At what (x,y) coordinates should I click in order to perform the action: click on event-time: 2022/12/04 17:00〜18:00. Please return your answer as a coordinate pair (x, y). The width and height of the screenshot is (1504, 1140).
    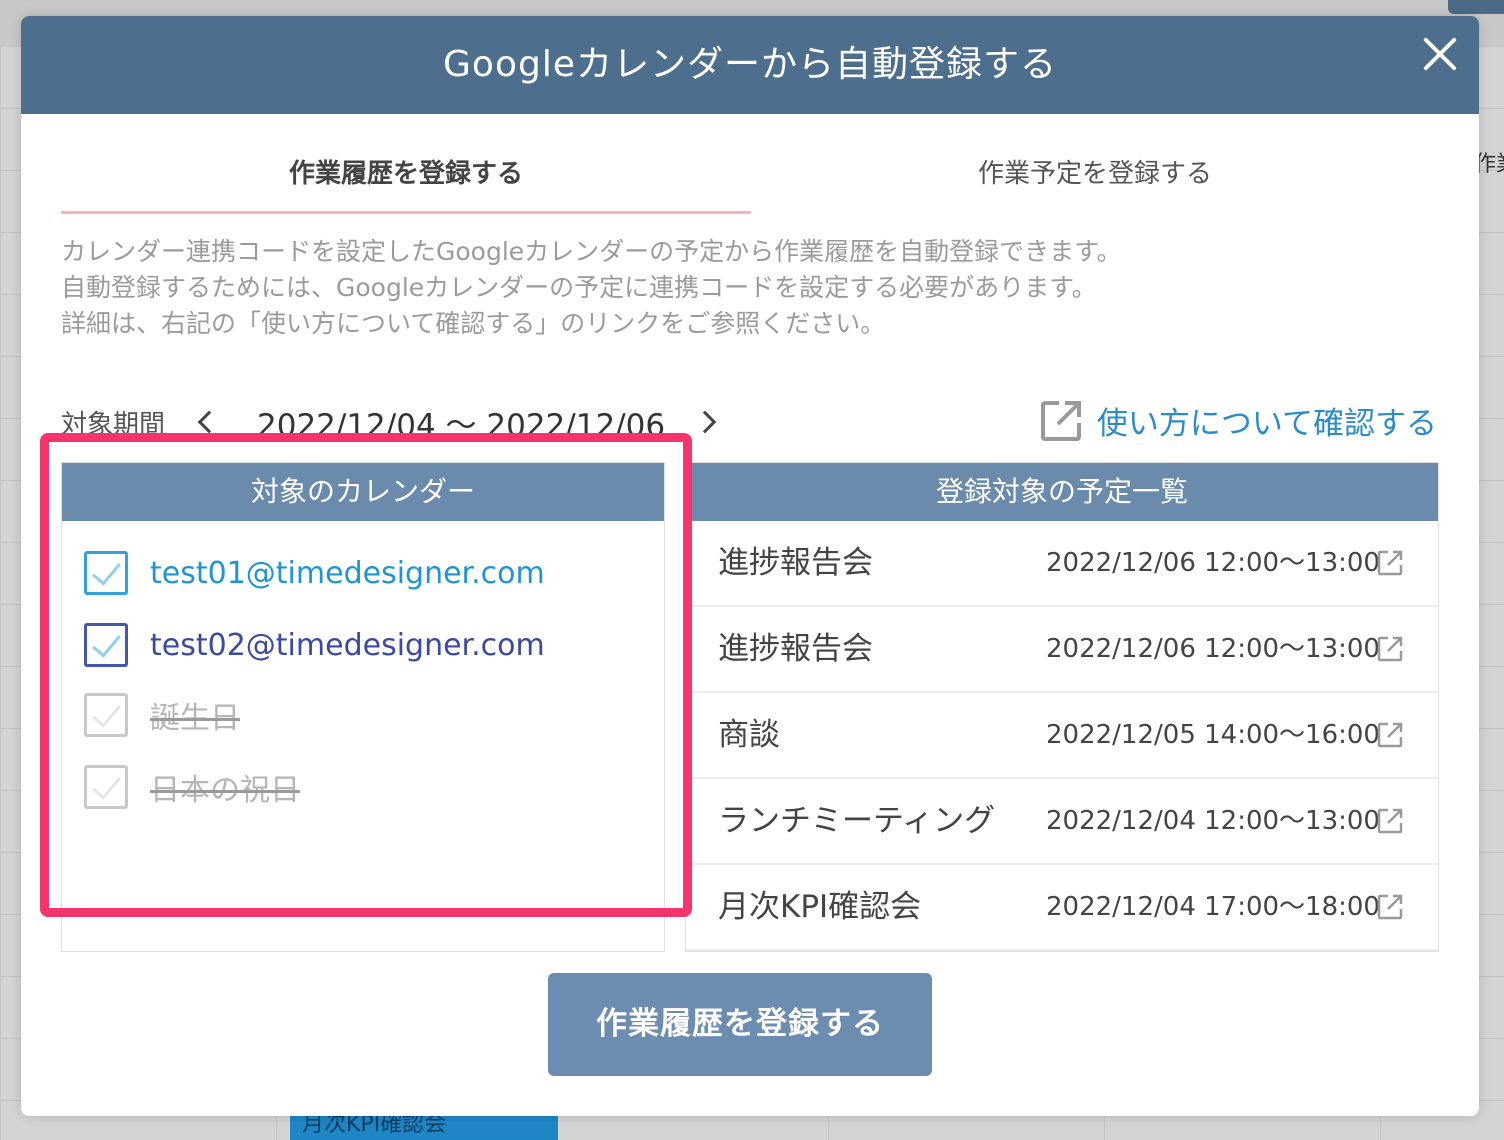
    Looking at the image, I should click on (1213, 907).